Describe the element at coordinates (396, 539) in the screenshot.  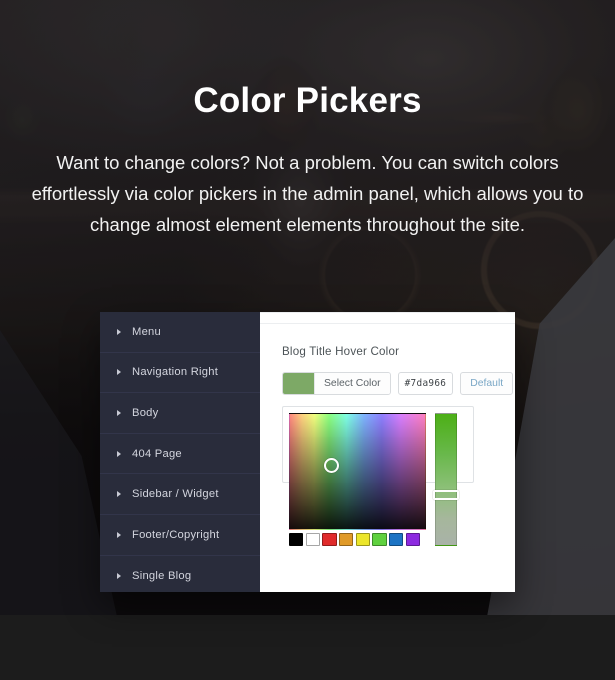
I see `preset-swatch-blue` at that location.